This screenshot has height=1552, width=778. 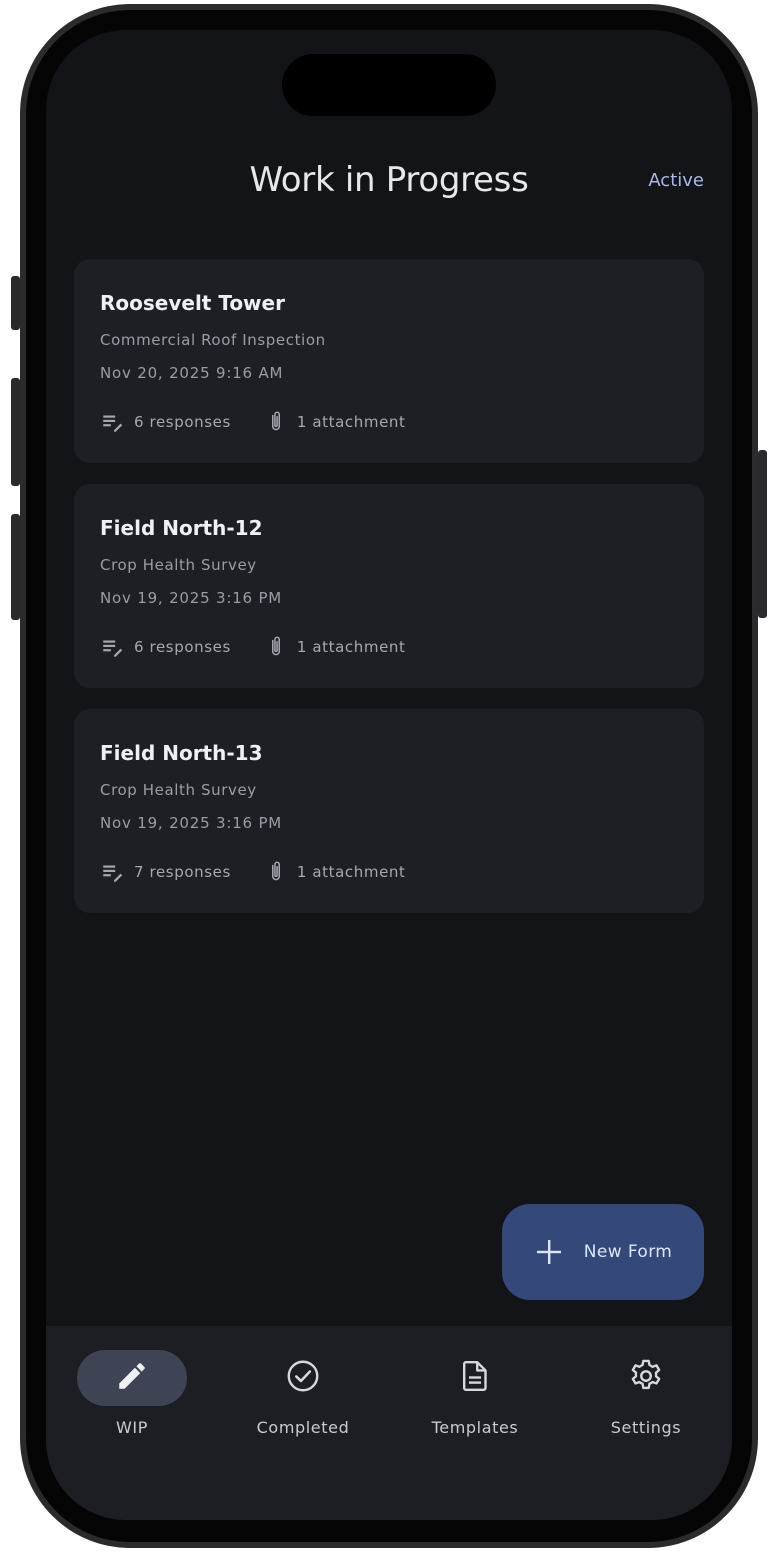 I want to click on pencil-icon, so click(x=132, y=1378).